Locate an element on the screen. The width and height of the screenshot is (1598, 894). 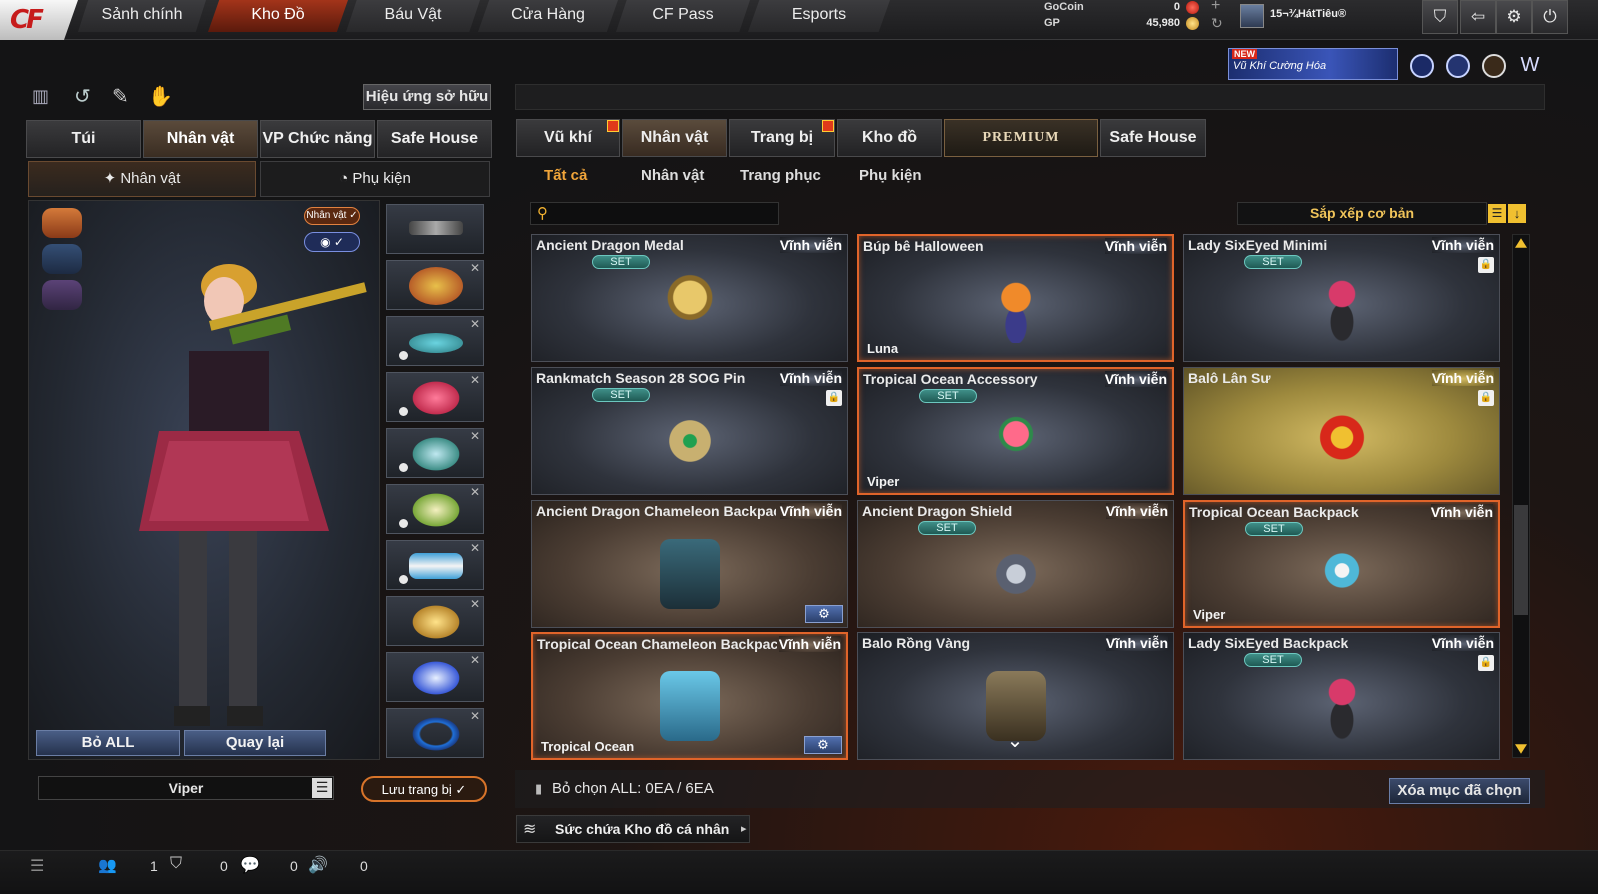
visibility-toggle: ◉ ✓ is located at coordinates (332, 242).